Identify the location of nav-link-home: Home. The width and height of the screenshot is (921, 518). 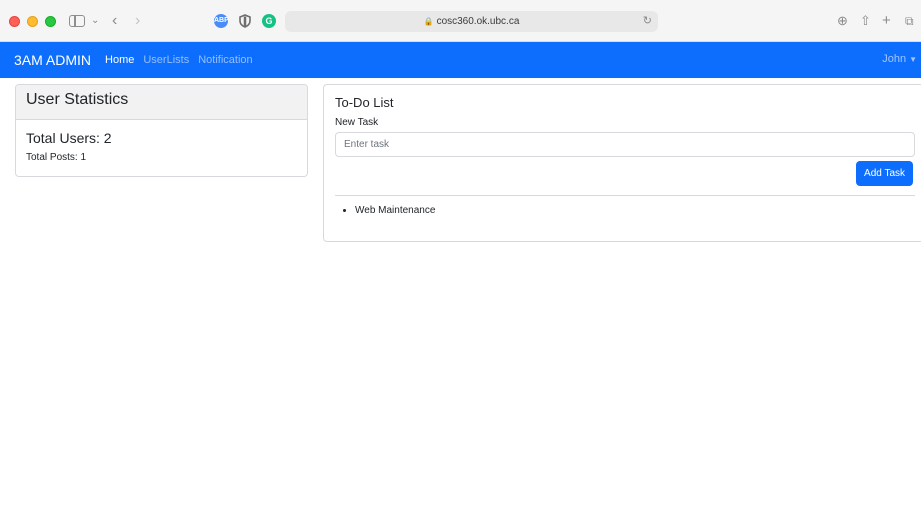
(119, 60).